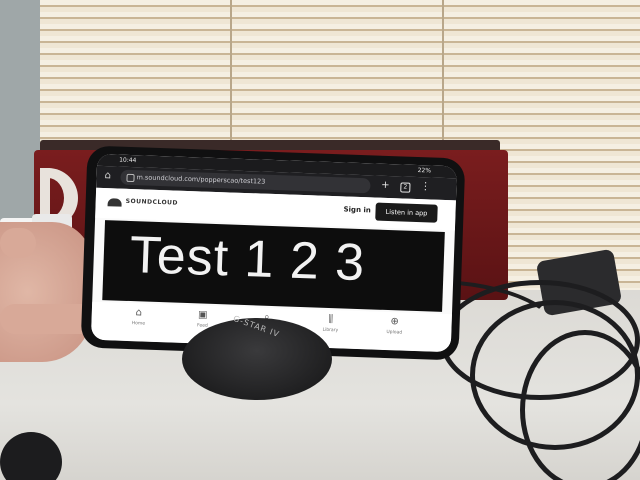 This screenshot has width=640, height=480. Describe the element at coordinates (405, 187) in the screenshot. I see `tab-switcher-button: 2` at that location.